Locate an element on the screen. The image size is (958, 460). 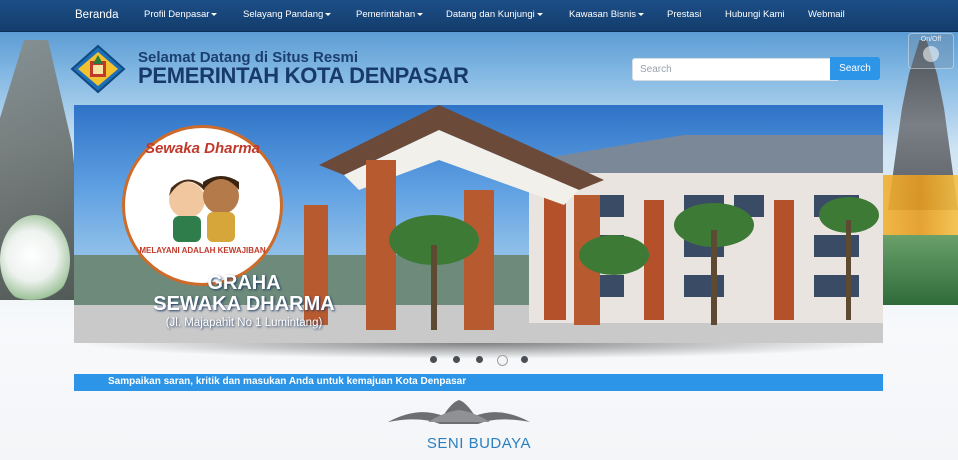
nav-item-datang-dan-kunjungi: Datang dan Kunjungi is located at coordinates (494, 15).